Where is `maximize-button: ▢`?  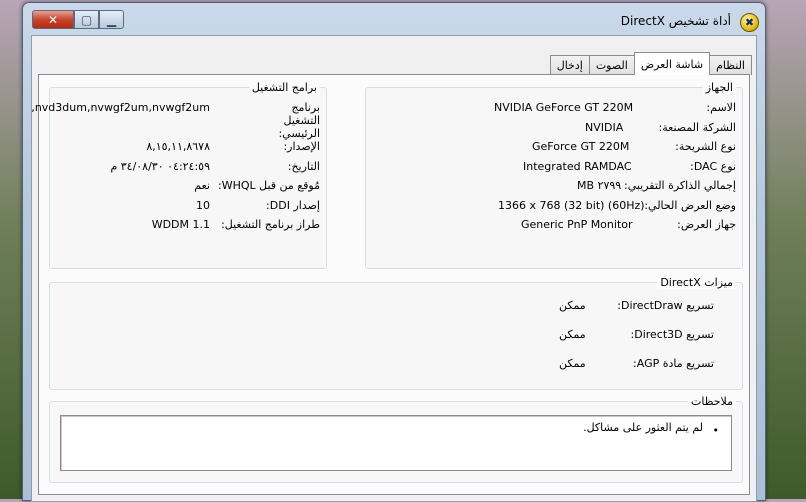 maximize-button: ▢ is located at coordinates (86, 19).